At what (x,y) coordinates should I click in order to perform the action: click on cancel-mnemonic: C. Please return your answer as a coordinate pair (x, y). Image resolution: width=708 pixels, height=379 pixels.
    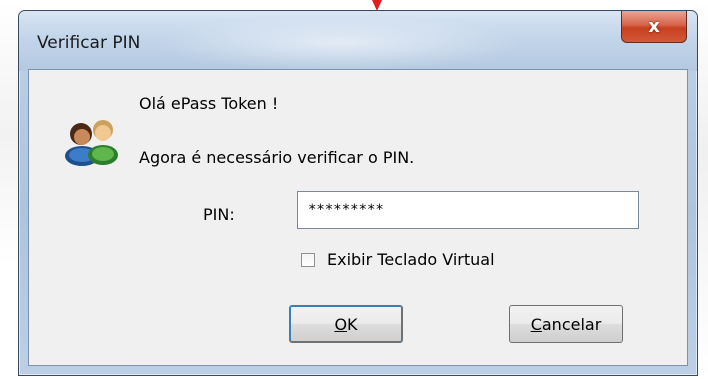
    Looking at the image, I should click on (536, 324).